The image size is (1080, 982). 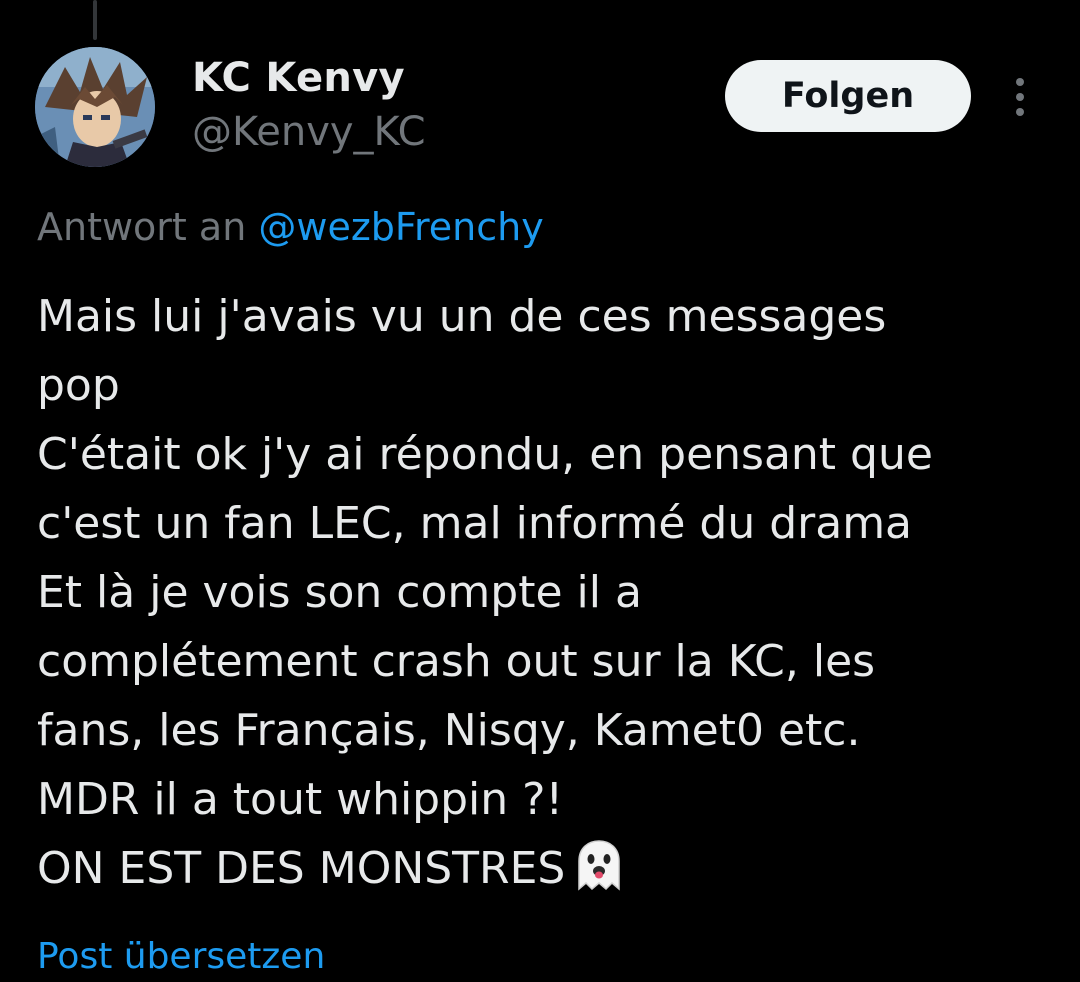 I want to click on reply-context: Antwort an @wezbFrenchy, so click(x=290, y=227).